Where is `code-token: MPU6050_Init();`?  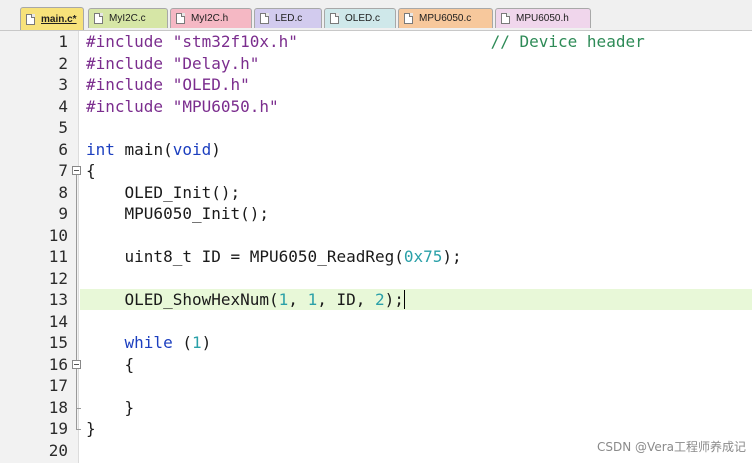
code-token: MPU6050_Init(); is located at coordinates (178, 213).